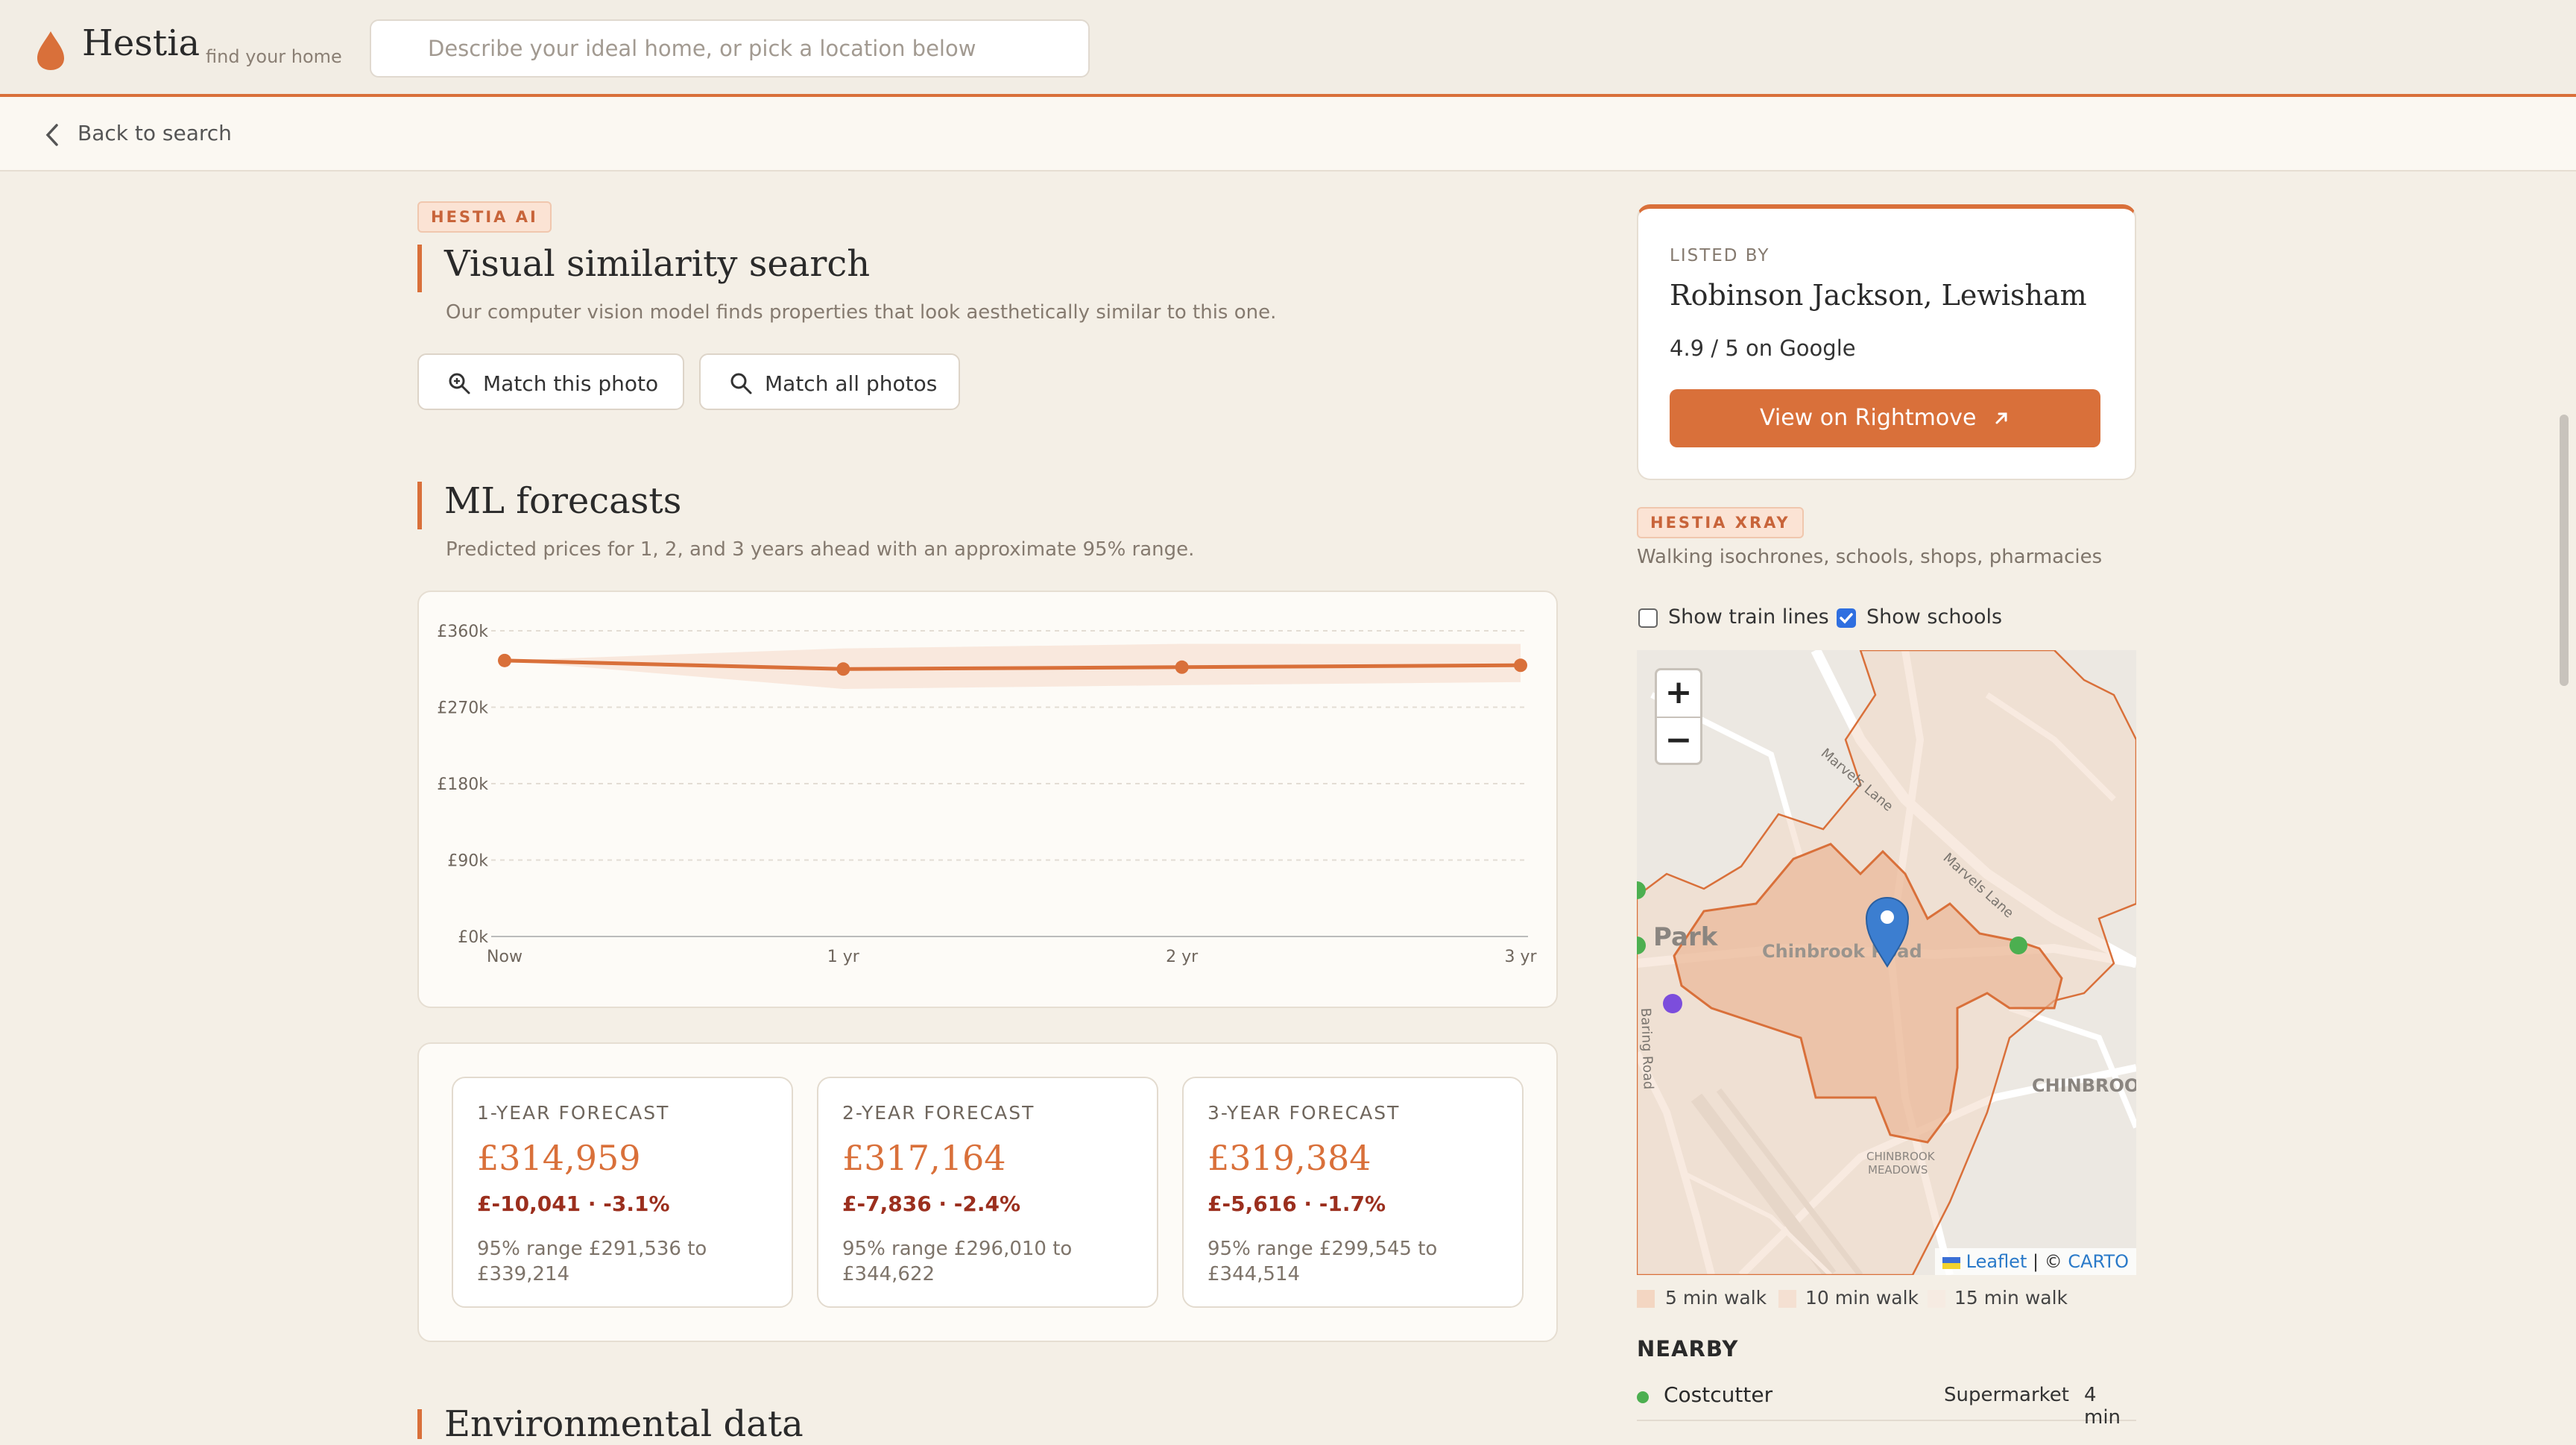 The image size is (2576, 1445). I want to click on legend-label-5min: 5 min walk, so click(1716, 1298).